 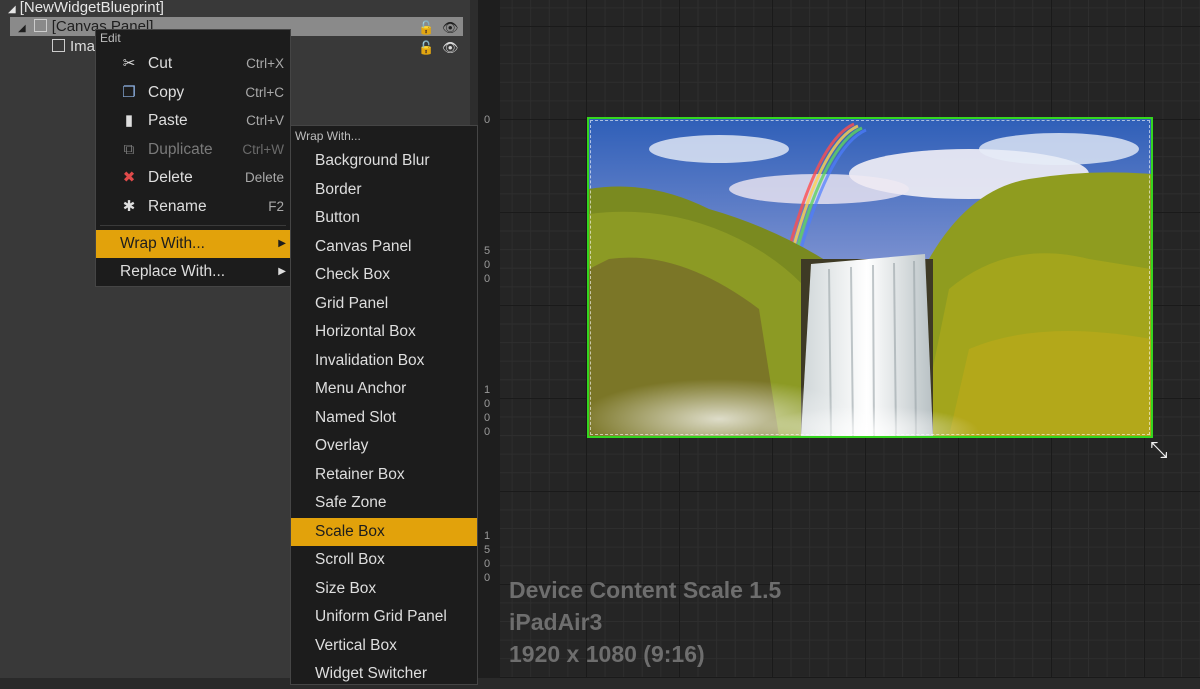 I want to click on wrap-item-background-blur: Background Blur, so click(x=384, y=161).